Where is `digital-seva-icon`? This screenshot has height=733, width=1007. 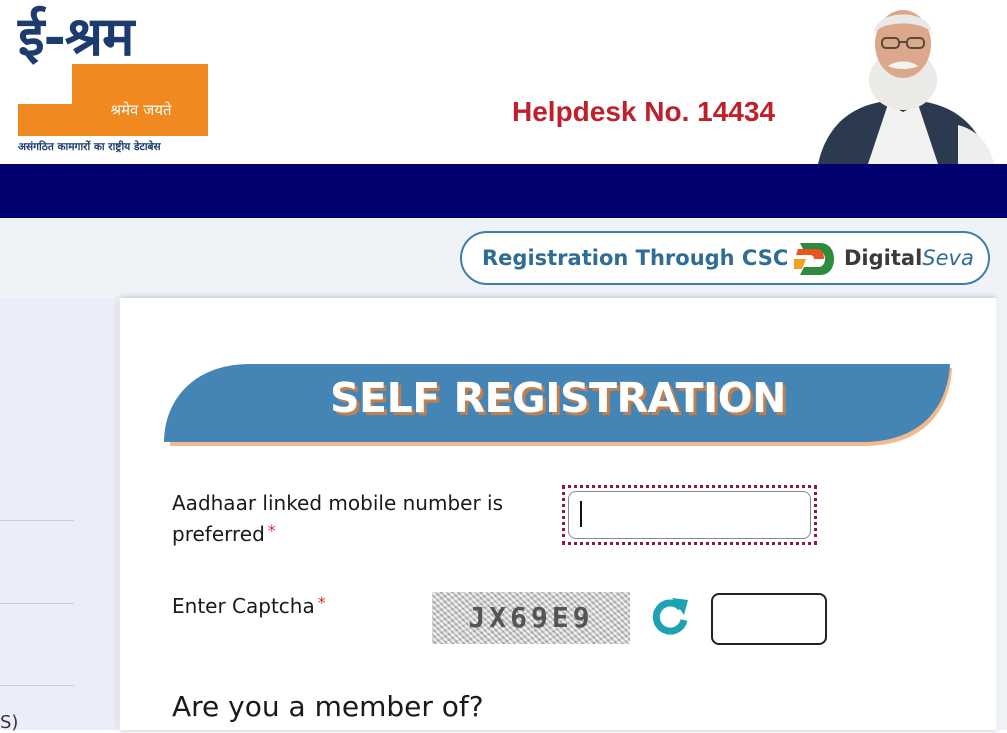
digital-seva-icon is located at coordinates (814, 259).